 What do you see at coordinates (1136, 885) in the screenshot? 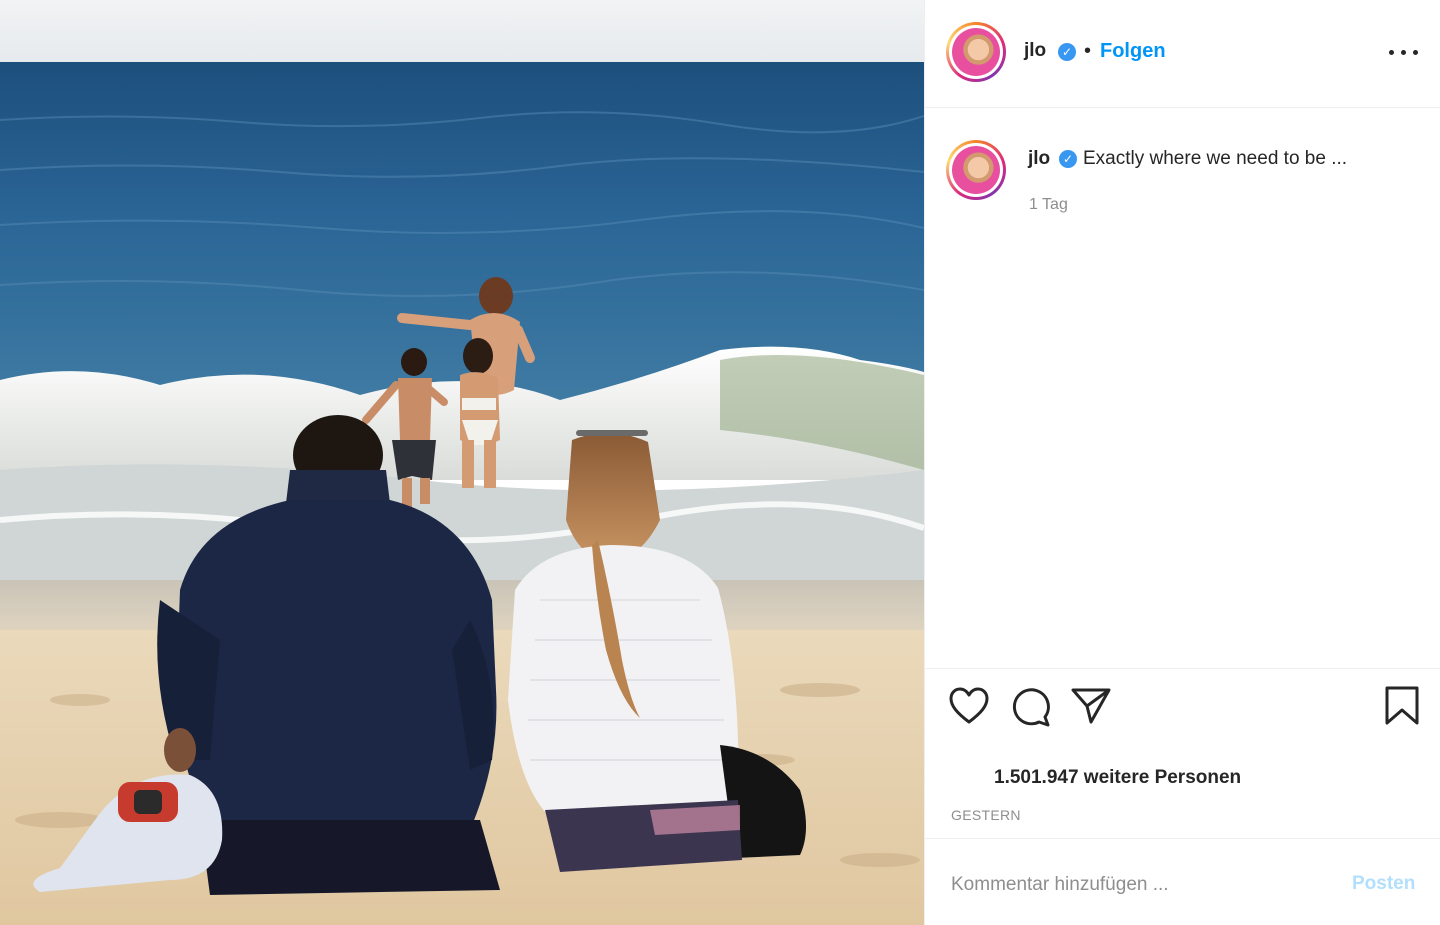
I see `comment-input` at bounding box center [1136, 885].